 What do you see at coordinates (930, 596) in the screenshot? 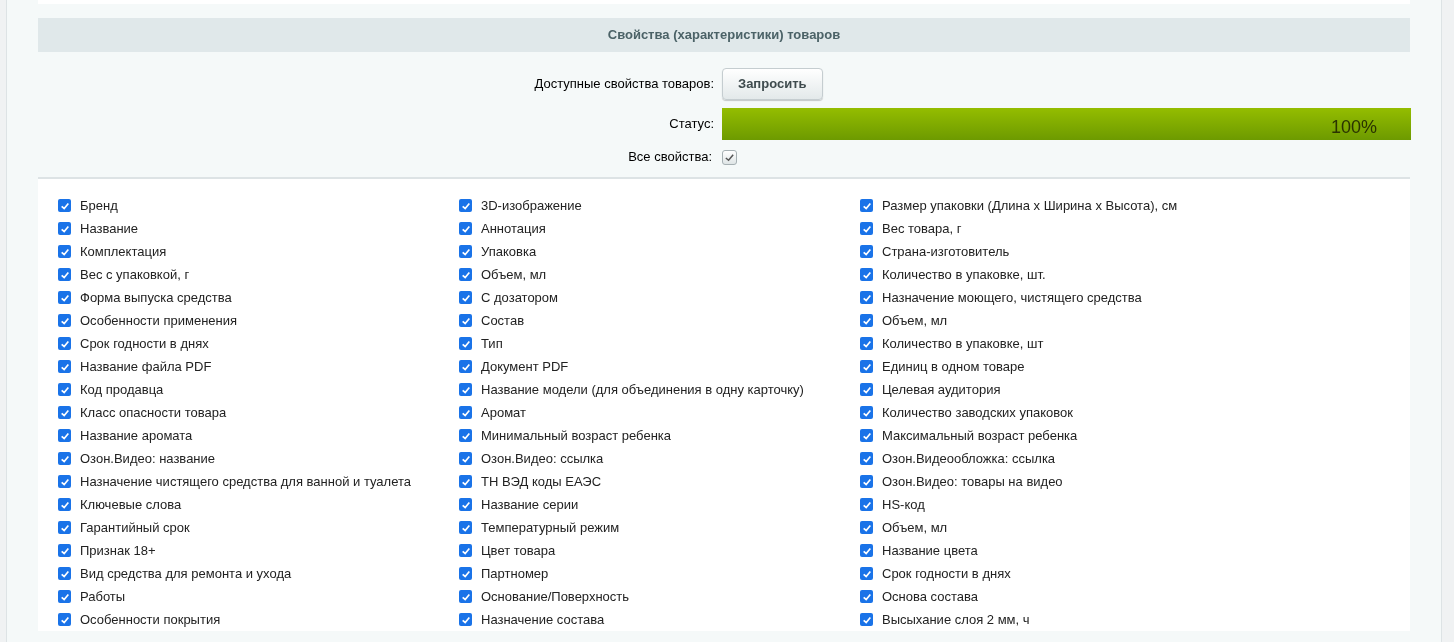
I see `property-label: Основа состава` at bounding box center [930, 596].